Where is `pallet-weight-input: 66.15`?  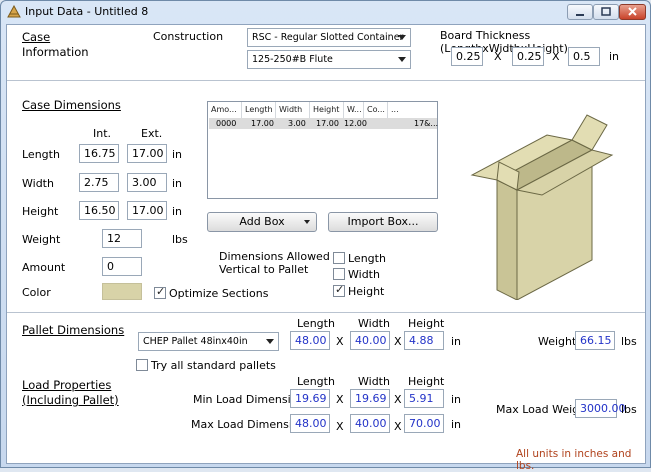 pallet-weight-input: 66.15 is located at coordinates (595, 340).